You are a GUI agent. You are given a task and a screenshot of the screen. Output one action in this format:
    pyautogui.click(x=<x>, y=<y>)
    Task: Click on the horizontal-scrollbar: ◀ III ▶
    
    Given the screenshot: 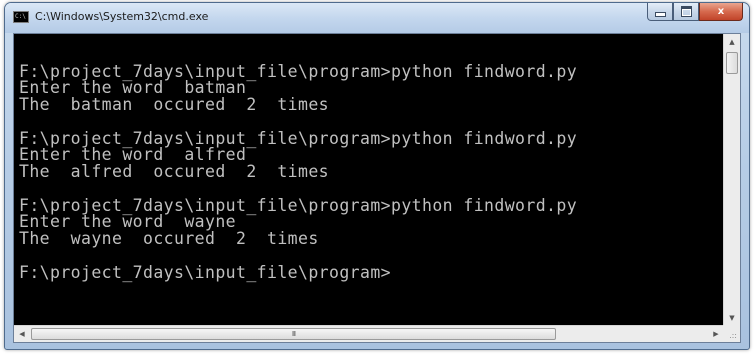 What is the action you would take?
    pyautogui.click(x=369, y=333)
    